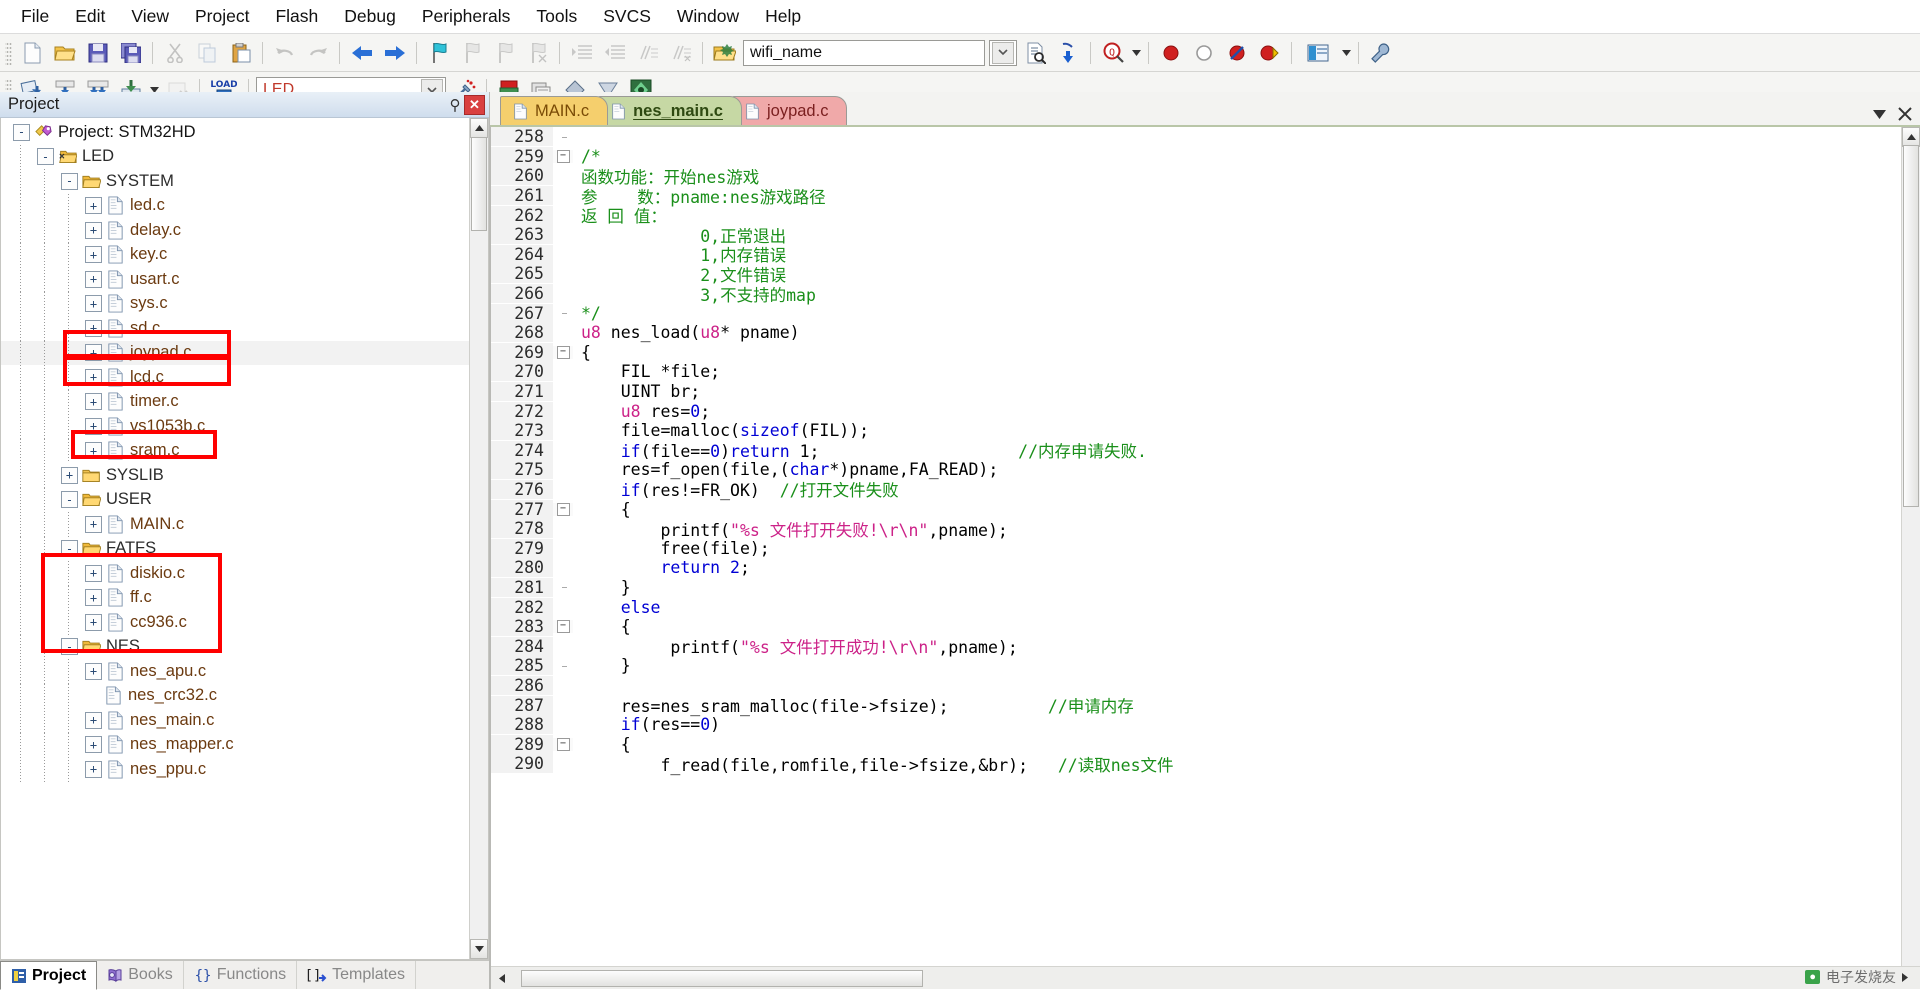 Image resolution: width=1920 pixels, height=990 pixels. What do you see at coordinates (235, 695) in the screenshot?
I see `tree-item-nes-crc32-c: nes_crc32.c` at bounding box center [235, 695].